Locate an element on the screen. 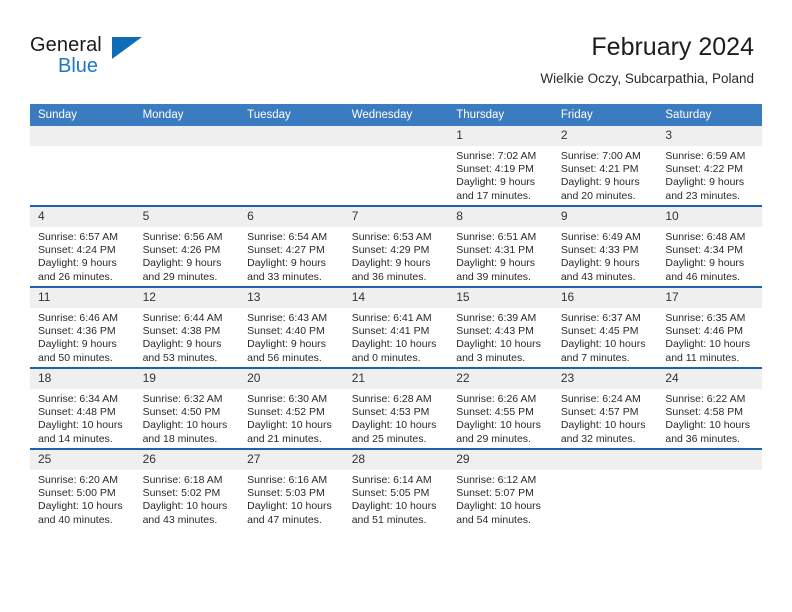 The height and width of the screenshot is (612, 792). day-number: 12 is located at coordinates (187, 298).